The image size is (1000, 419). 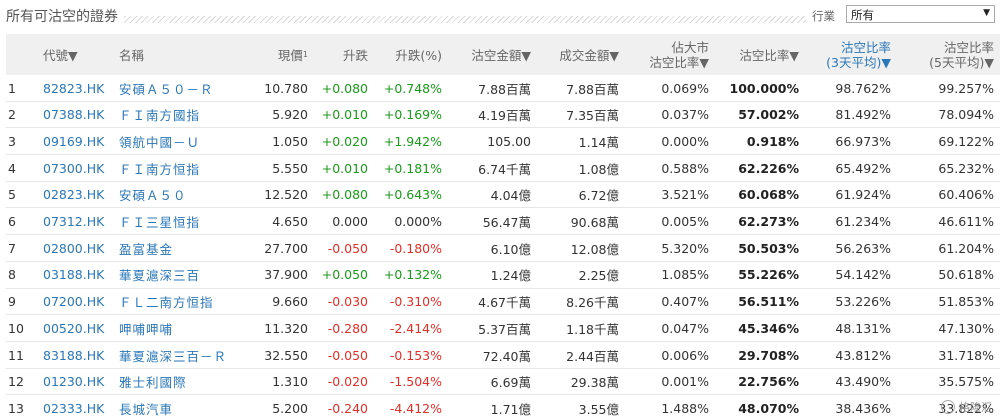 I want to click on col-short-amount-header: 沽空金額▼, so click(x=486, y=54).